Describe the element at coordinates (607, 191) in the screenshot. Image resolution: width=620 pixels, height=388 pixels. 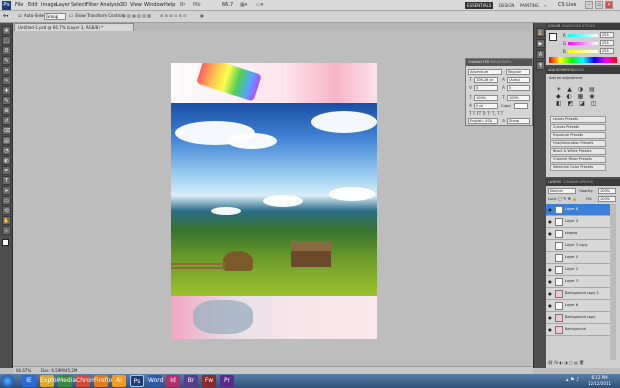
I see `opacity-field: 100%` at that location.